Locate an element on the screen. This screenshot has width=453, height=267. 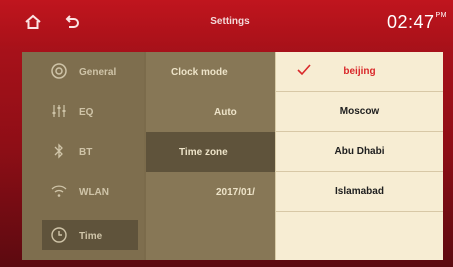
dropdown-option-label: beijing is located at coordinates (359, 71).